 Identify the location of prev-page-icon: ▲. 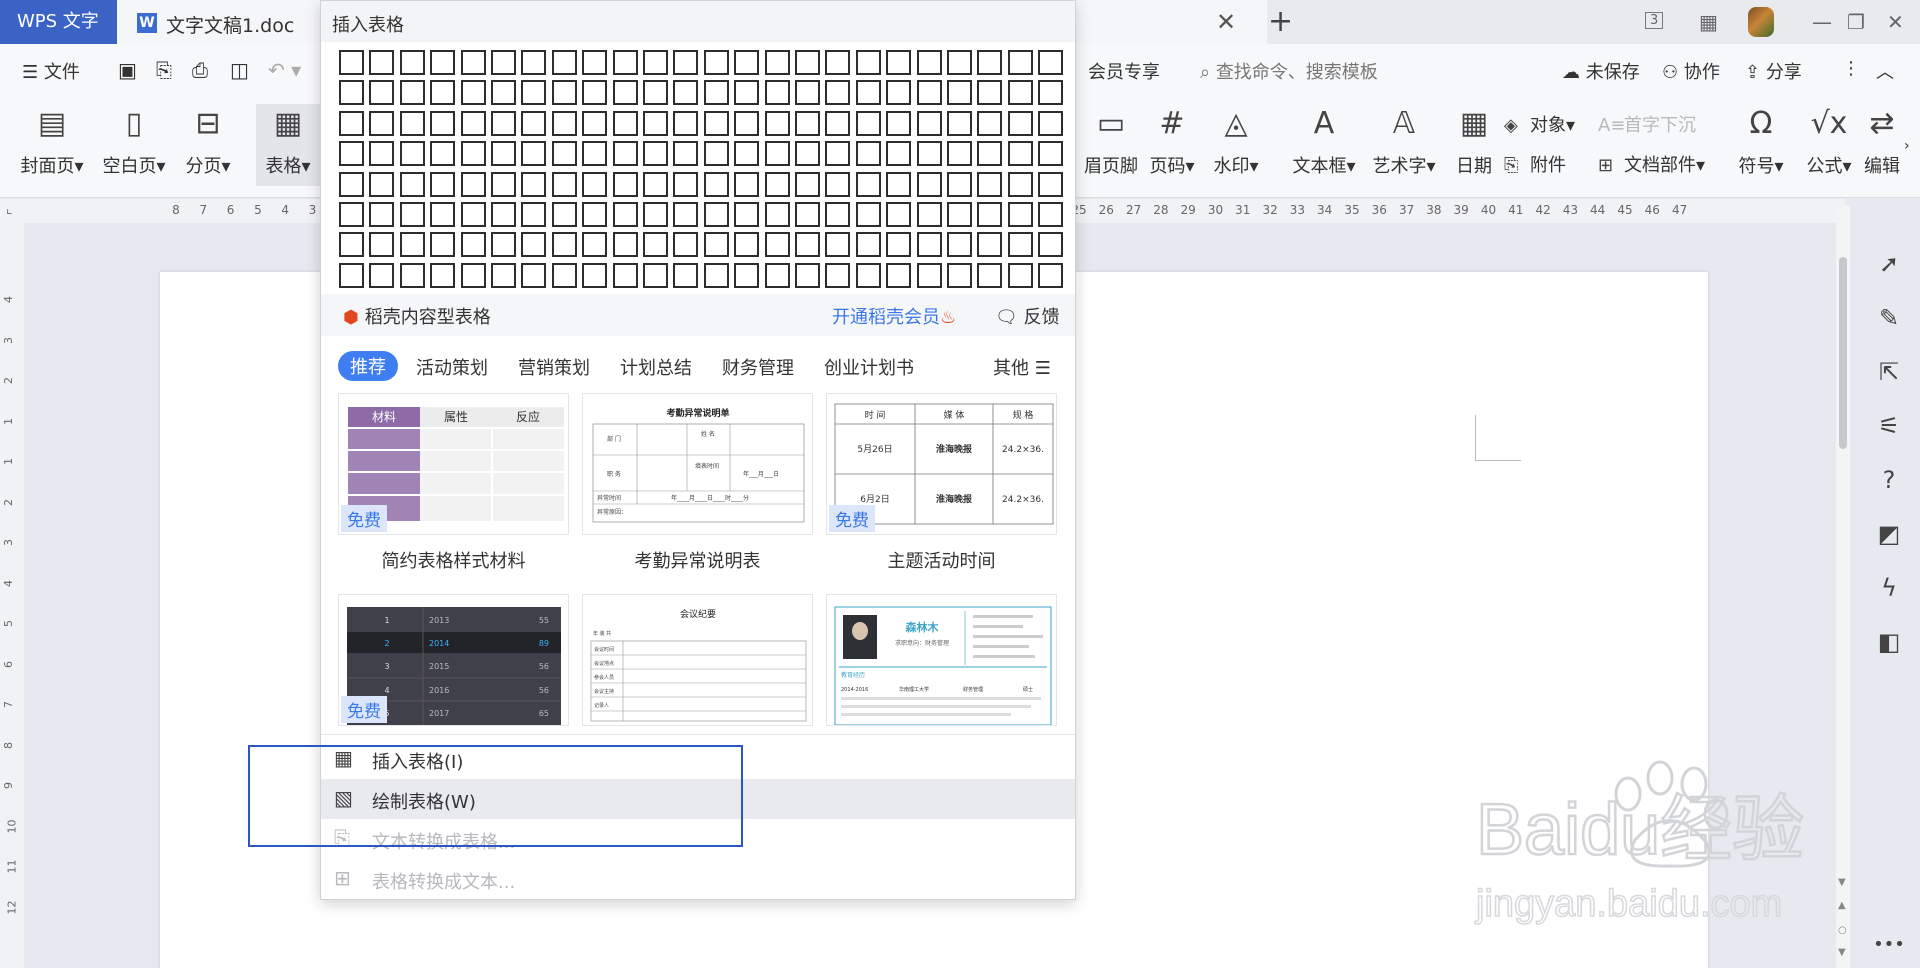
(1842, 905).